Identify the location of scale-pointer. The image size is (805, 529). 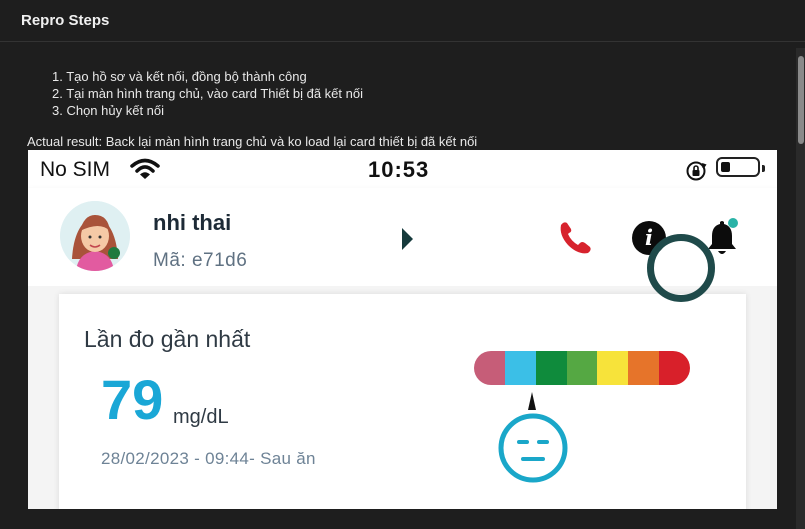
(532, 401).